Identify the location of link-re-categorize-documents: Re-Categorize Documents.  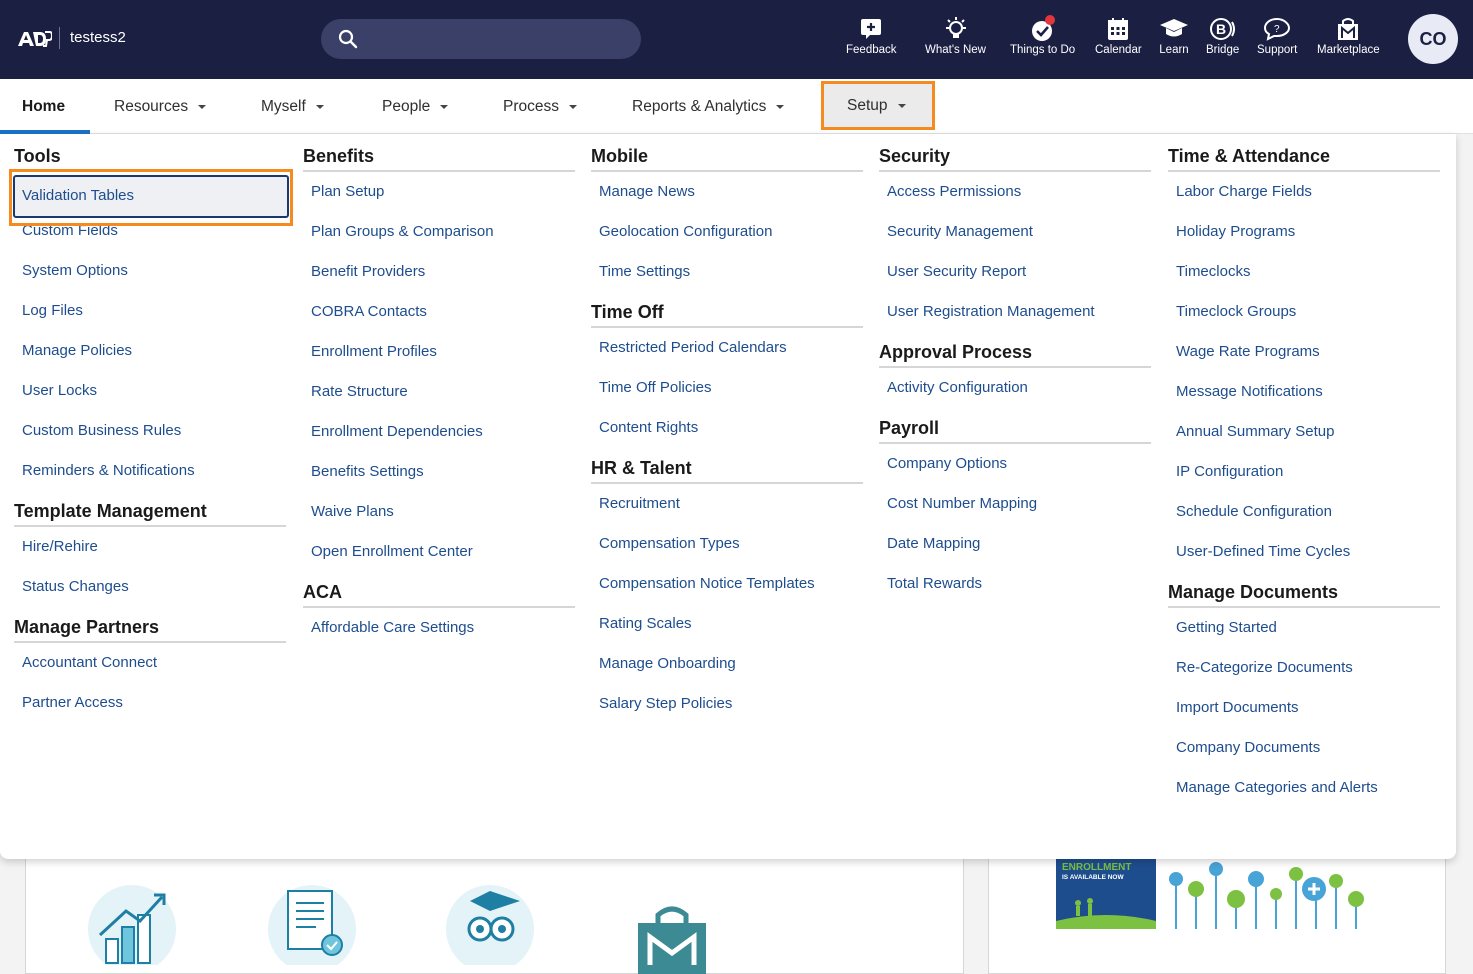
(1304, 668).